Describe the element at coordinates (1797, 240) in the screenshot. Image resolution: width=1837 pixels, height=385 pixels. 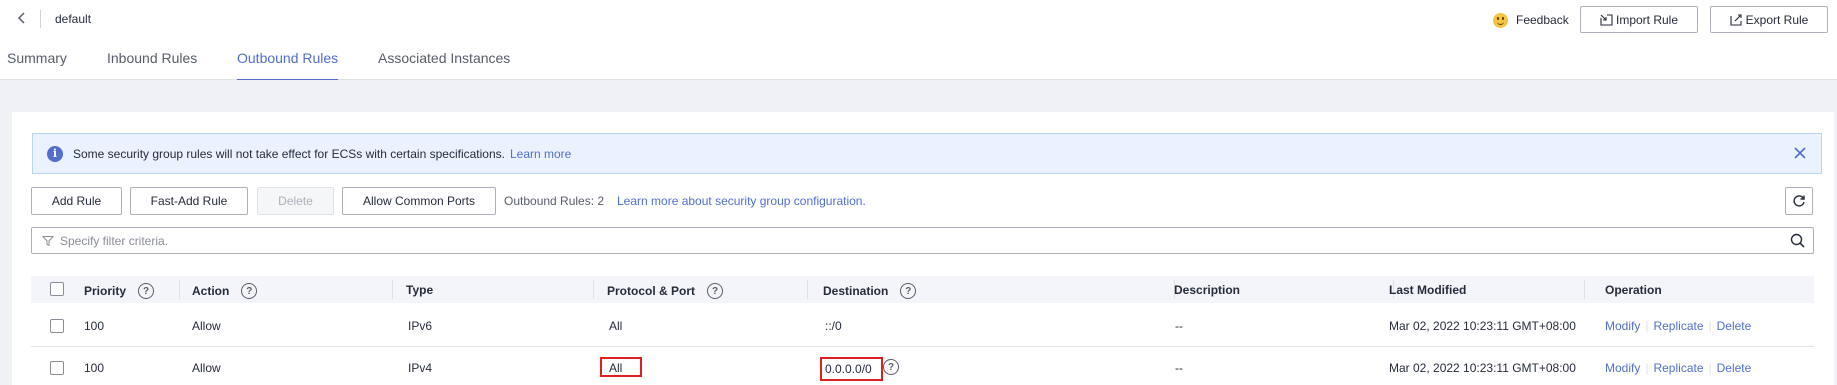
I see `search-icon` at that location.